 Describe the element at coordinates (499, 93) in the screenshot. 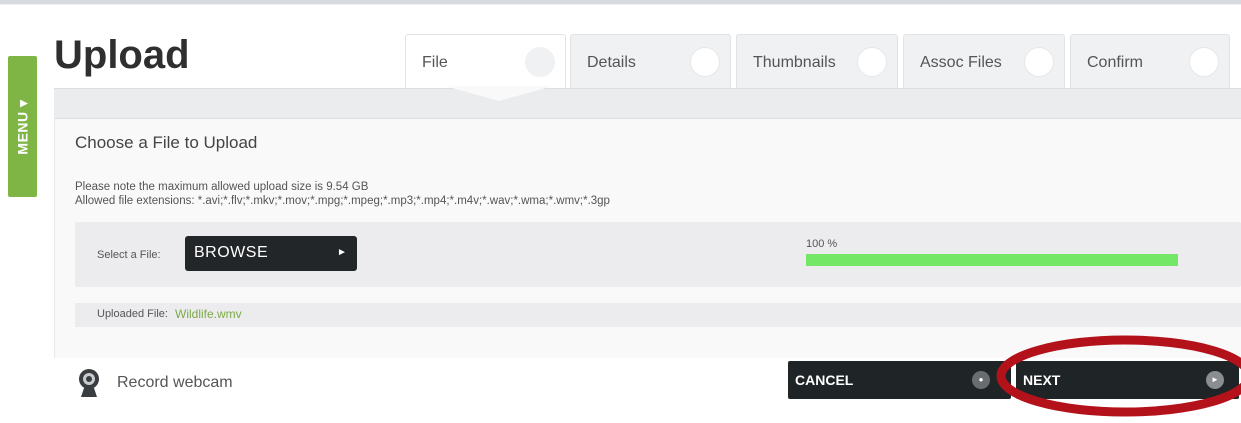

I see `active-tab-pointer` at that location.